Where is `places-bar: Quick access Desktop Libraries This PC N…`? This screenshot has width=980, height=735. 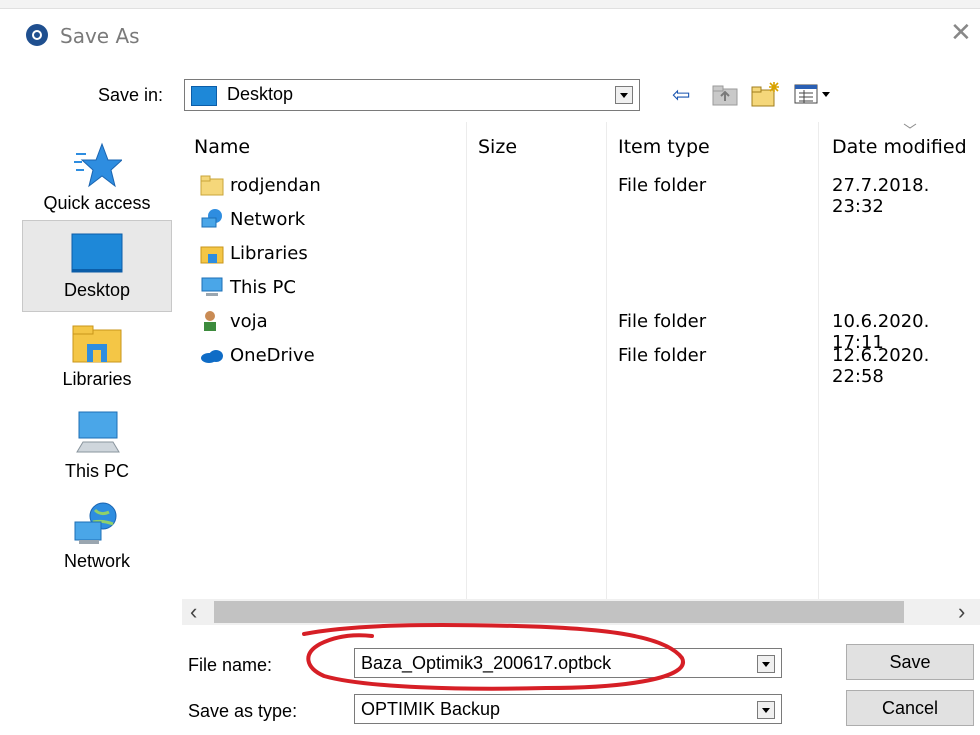 places-bar: Quick access Desktop Libraries This PC N… is located at coordinates (100, 360).